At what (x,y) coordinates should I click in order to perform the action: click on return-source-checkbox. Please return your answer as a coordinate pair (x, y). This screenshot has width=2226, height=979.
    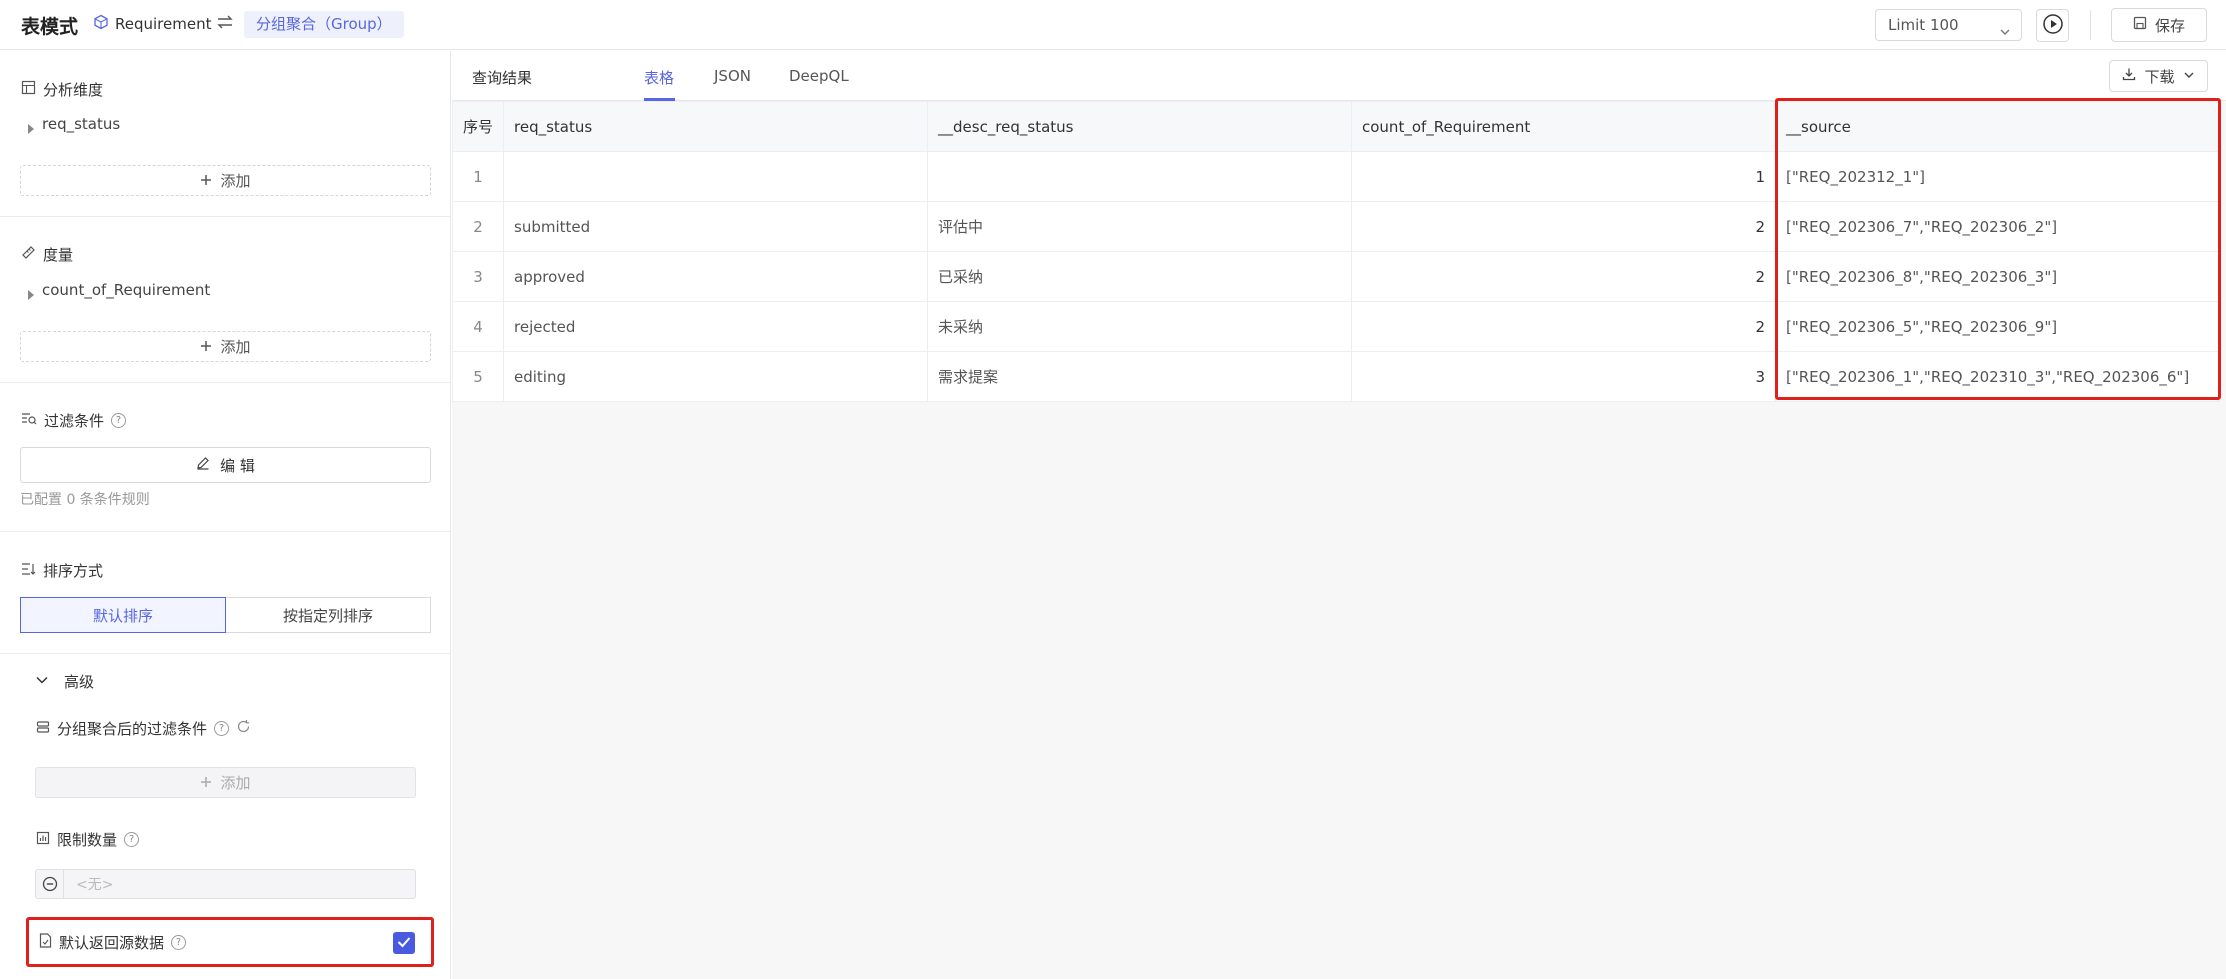
    Looking at the image, I should click on (404, 943).